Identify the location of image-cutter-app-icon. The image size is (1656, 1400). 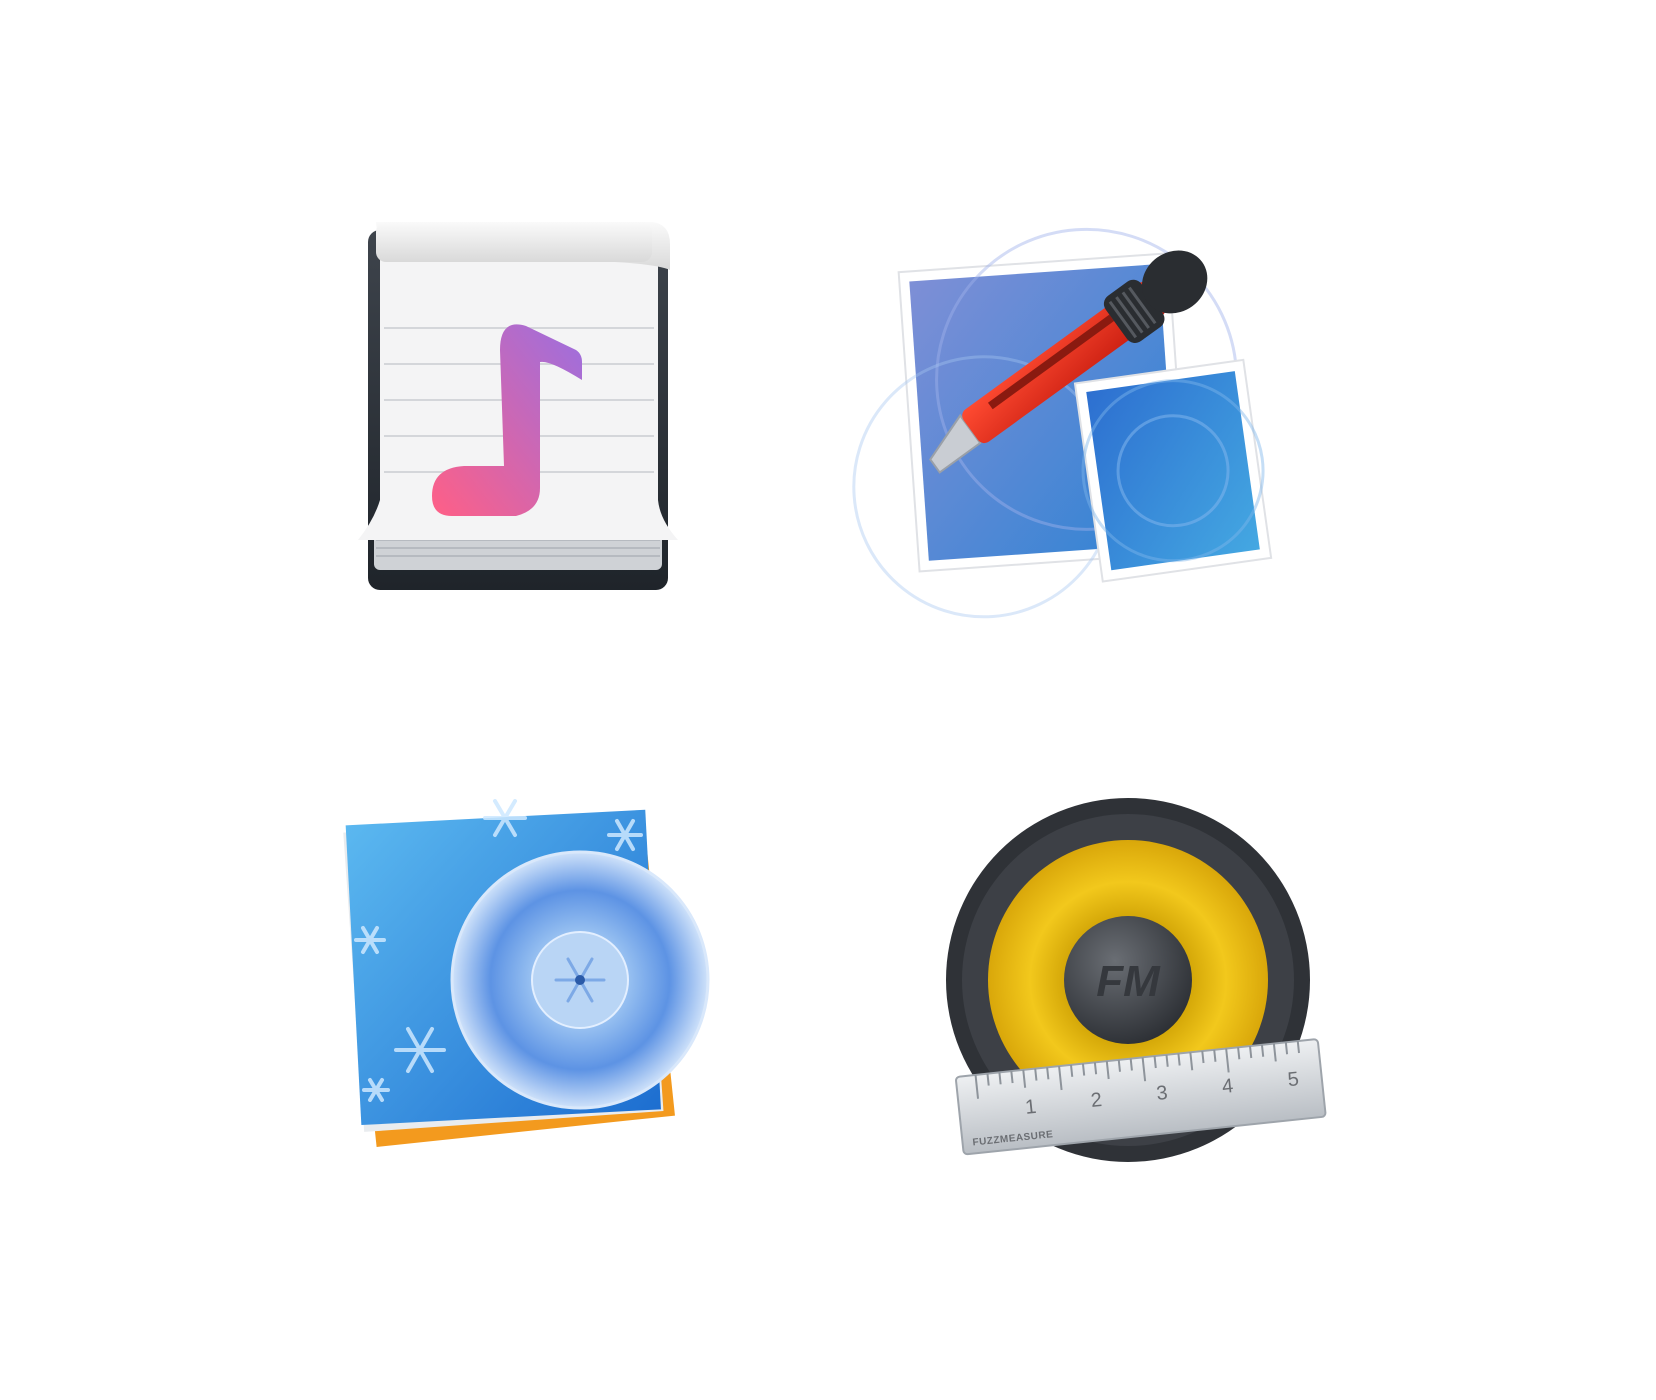
(1095, 409).